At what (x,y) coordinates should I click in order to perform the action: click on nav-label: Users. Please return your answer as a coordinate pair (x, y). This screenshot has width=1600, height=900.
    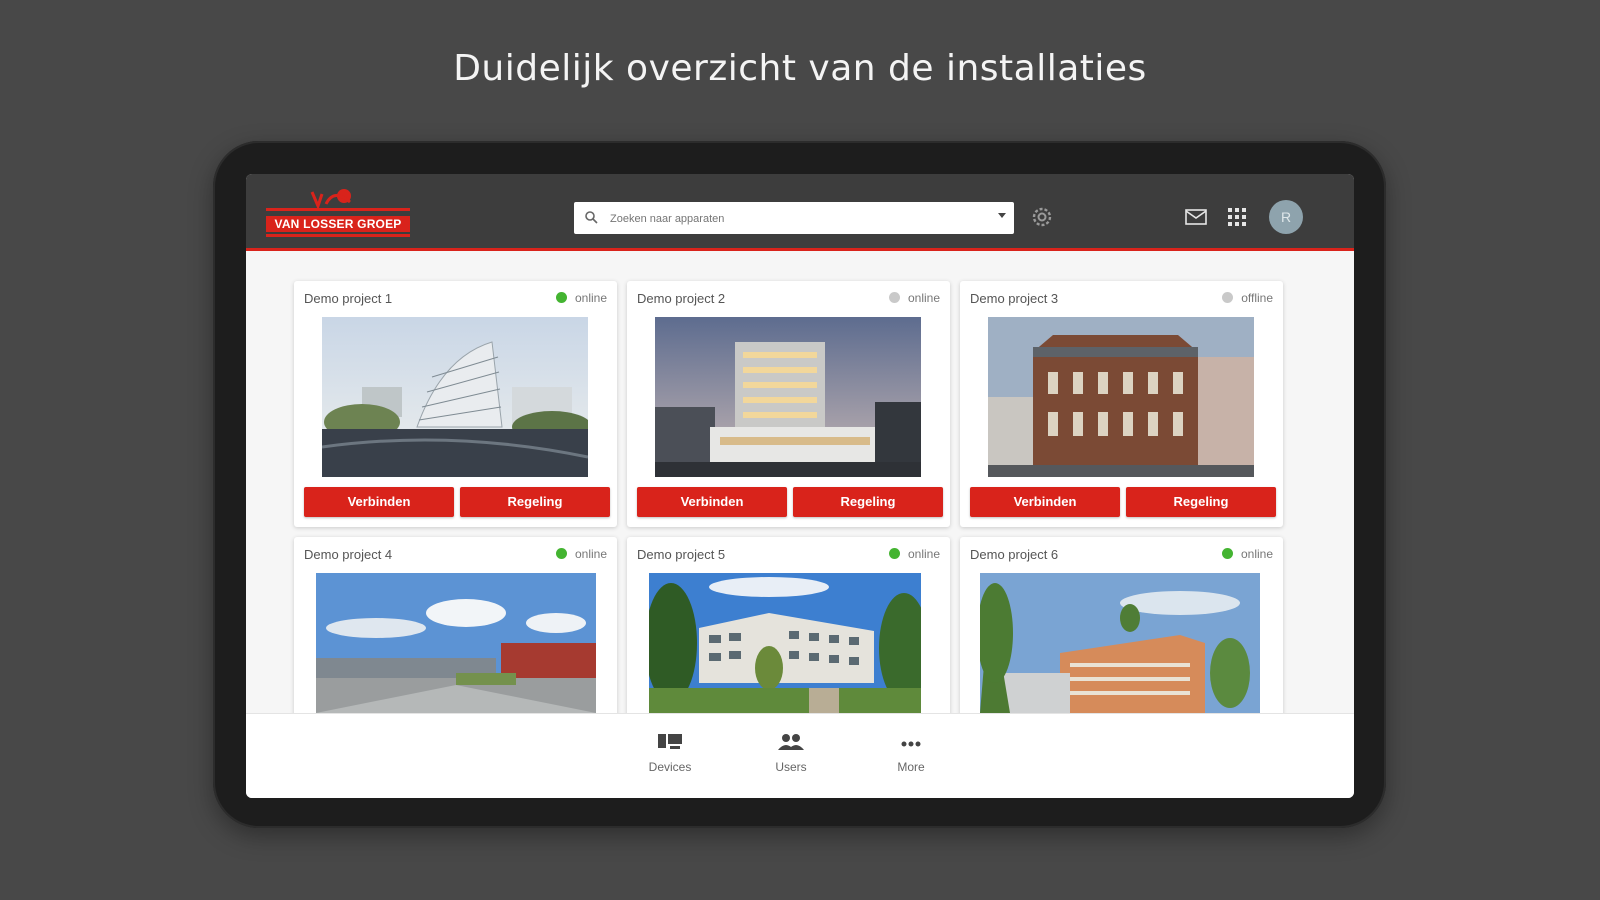
    Looking at the image, I should click on (791, 767).